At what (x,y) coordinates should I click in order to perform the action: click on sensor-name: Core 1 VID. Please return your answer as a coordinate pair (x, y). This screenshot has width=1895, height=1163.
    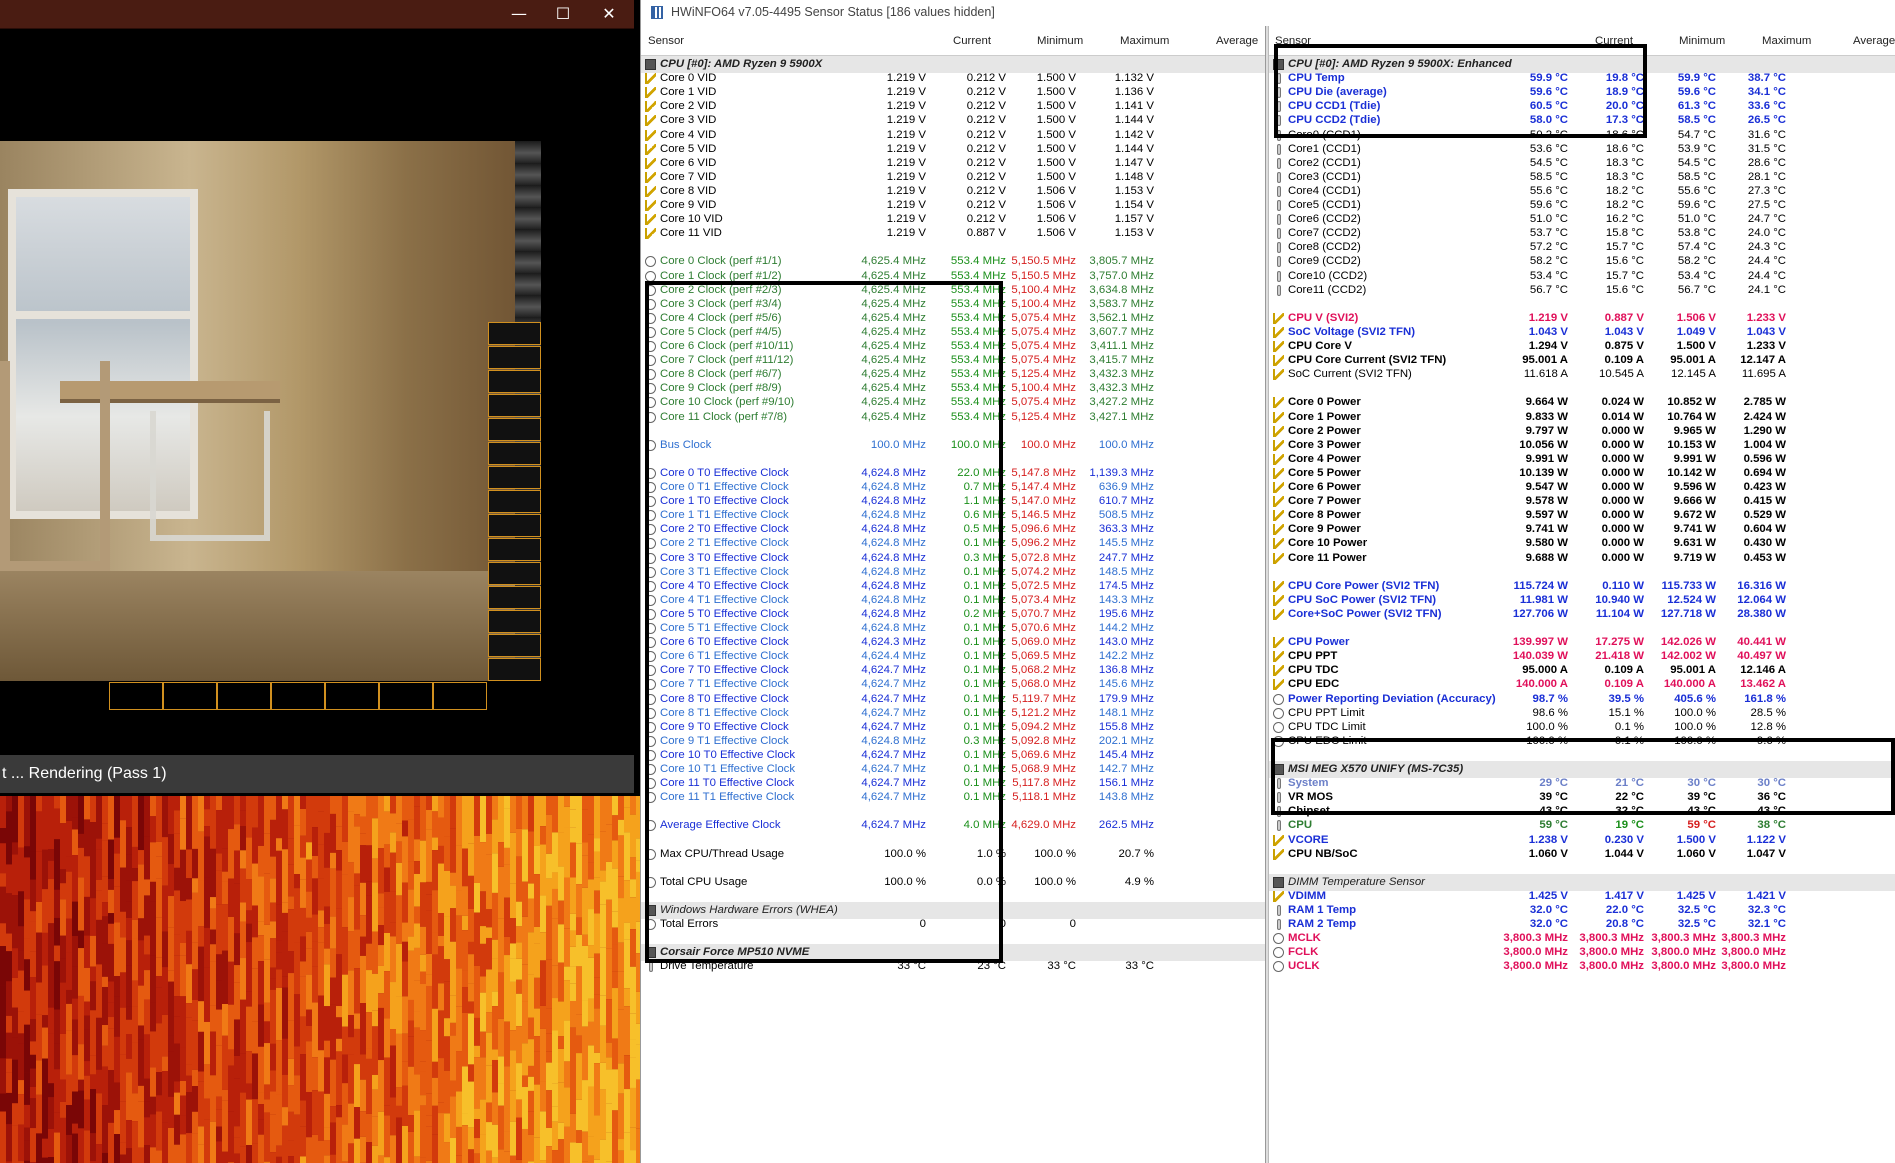
    Looking at the image, I should click on (688, 92).